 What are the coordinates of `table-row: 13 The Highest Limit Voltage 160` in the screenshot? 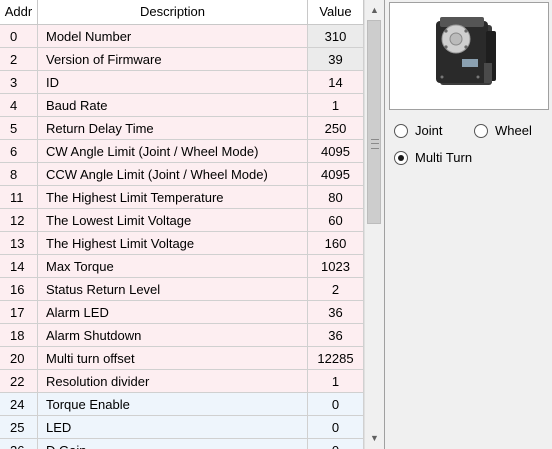 It's located at (182, 243).